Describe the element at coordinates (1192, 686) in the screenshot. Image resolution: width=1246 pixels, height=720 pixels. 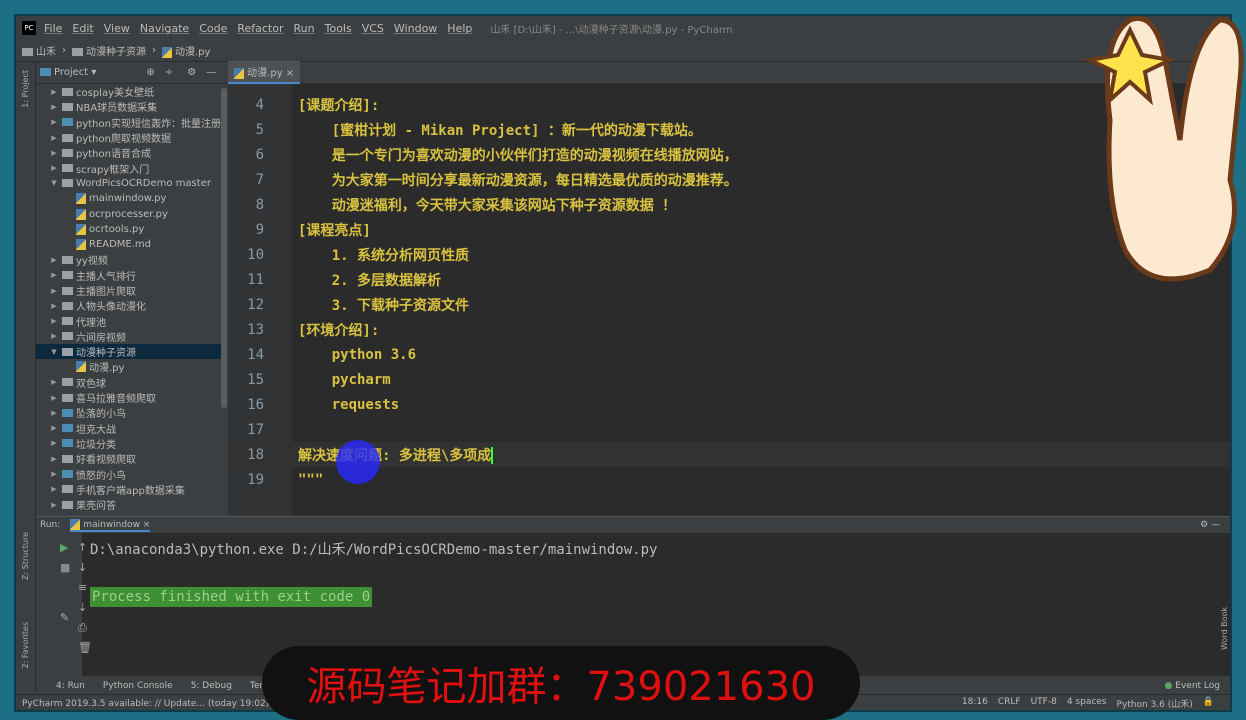
I see `event-log-tab: ● Event Log` at that location.